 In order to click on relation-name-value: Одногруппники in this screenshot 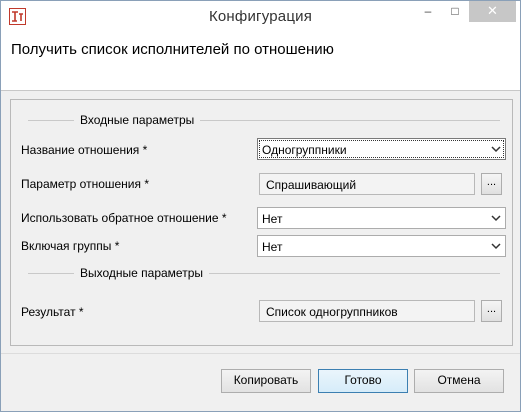, I will do `click(304, 150)`.